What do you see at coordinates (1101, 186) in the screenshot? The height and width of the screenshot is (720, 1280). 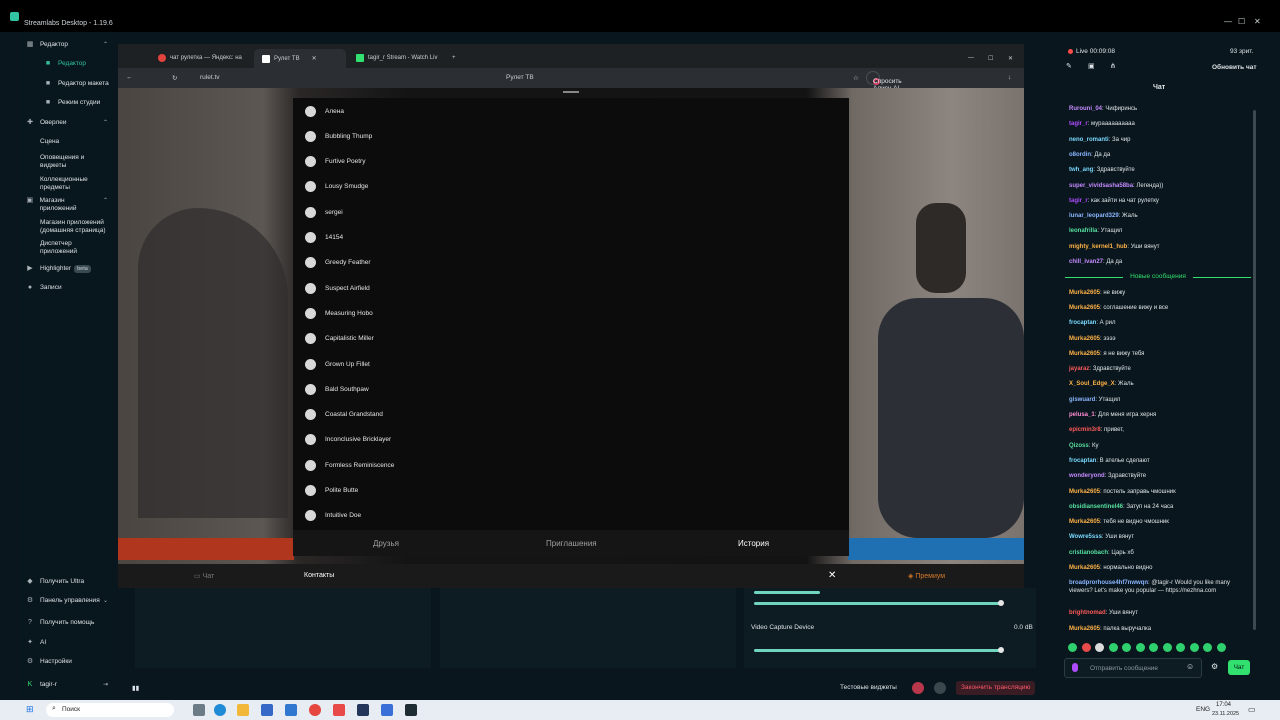 I see `chat-username: super_vividsasha58ba` at bounding box center [1101, 186].